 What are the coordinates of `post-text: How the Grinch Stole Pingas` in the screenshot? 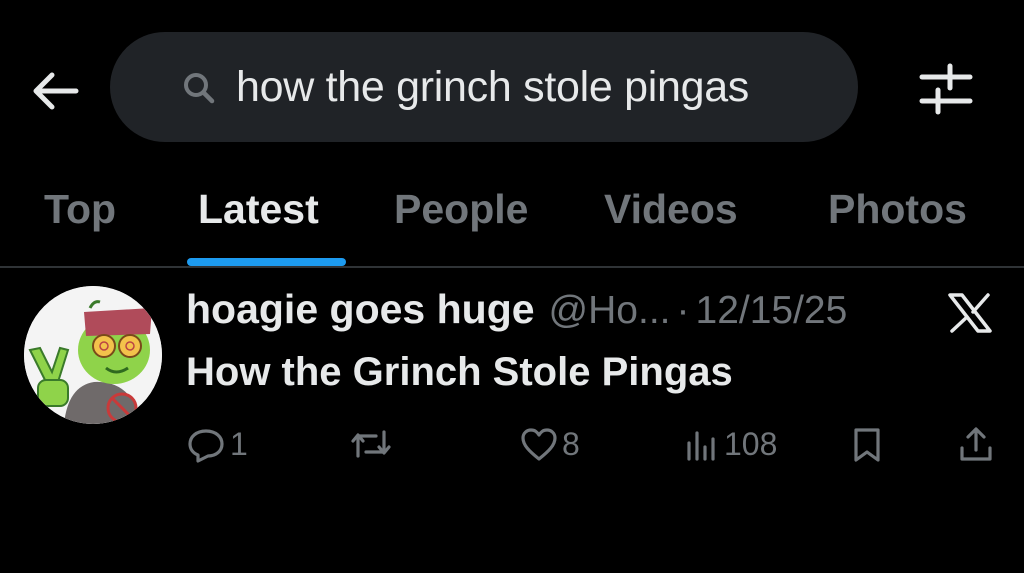 It's located at (459, 372).